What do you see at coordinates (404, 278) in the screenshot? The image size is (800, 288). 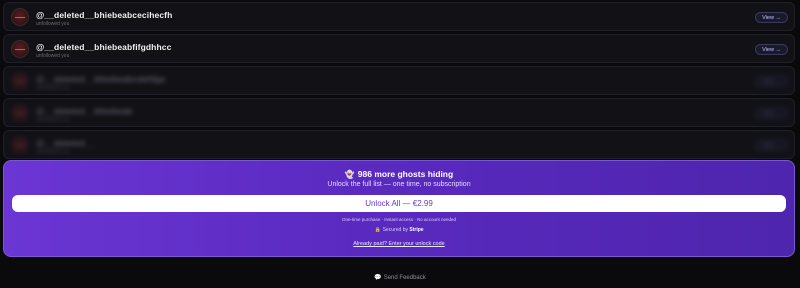 I see `send-feedback-label: Send Feedback` at bounding box center [404, 278].